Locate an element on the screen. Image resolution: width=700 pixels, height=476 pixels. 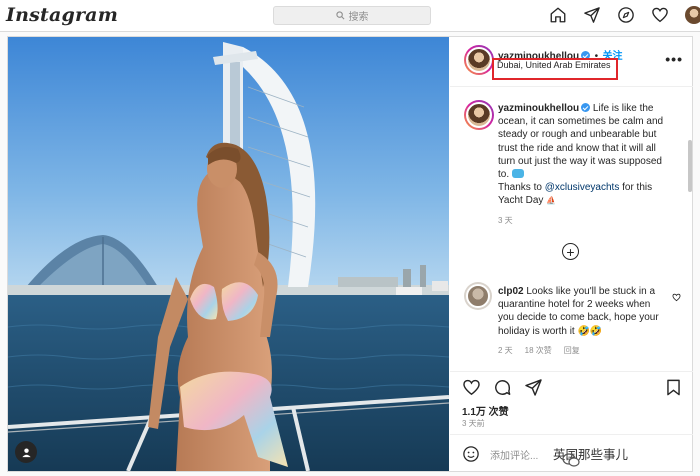
user-icon is located at coordinates (26, 452).